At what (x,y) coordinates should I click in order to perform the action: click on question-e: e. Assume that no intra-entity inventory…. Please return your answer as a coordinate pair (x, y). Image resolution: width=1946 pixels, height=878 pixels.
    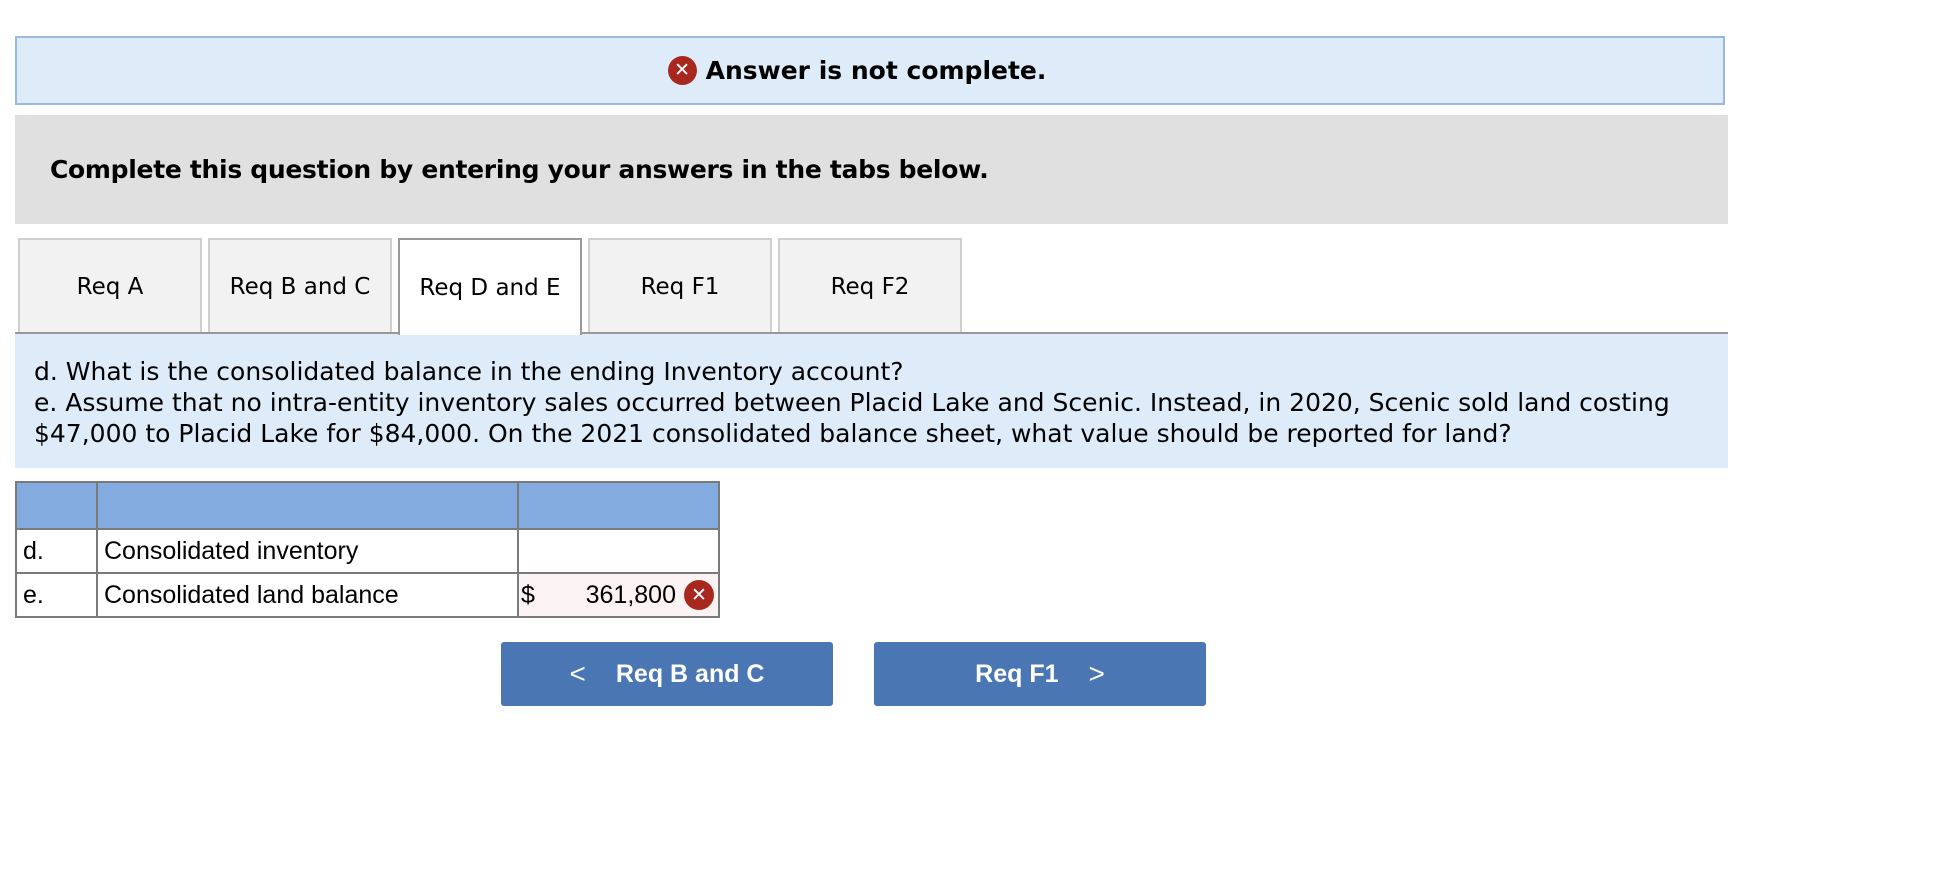
    Looking at the image, I should click on (852, 418).